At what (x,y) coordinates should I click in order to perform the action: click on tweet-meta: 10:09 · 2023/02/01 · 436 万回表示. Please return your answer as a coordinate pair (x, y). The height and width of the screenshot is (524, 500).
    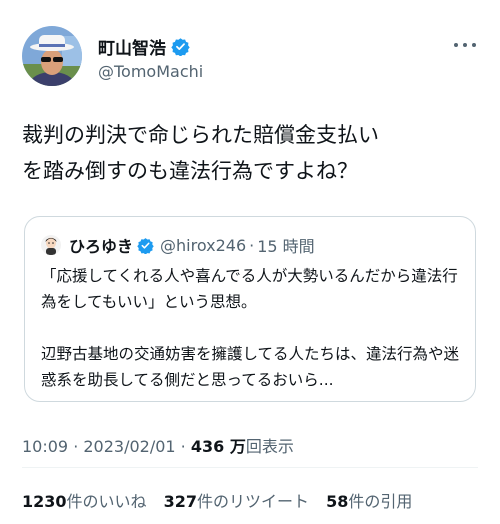
    Looking at the image, I should click on (158, 445).